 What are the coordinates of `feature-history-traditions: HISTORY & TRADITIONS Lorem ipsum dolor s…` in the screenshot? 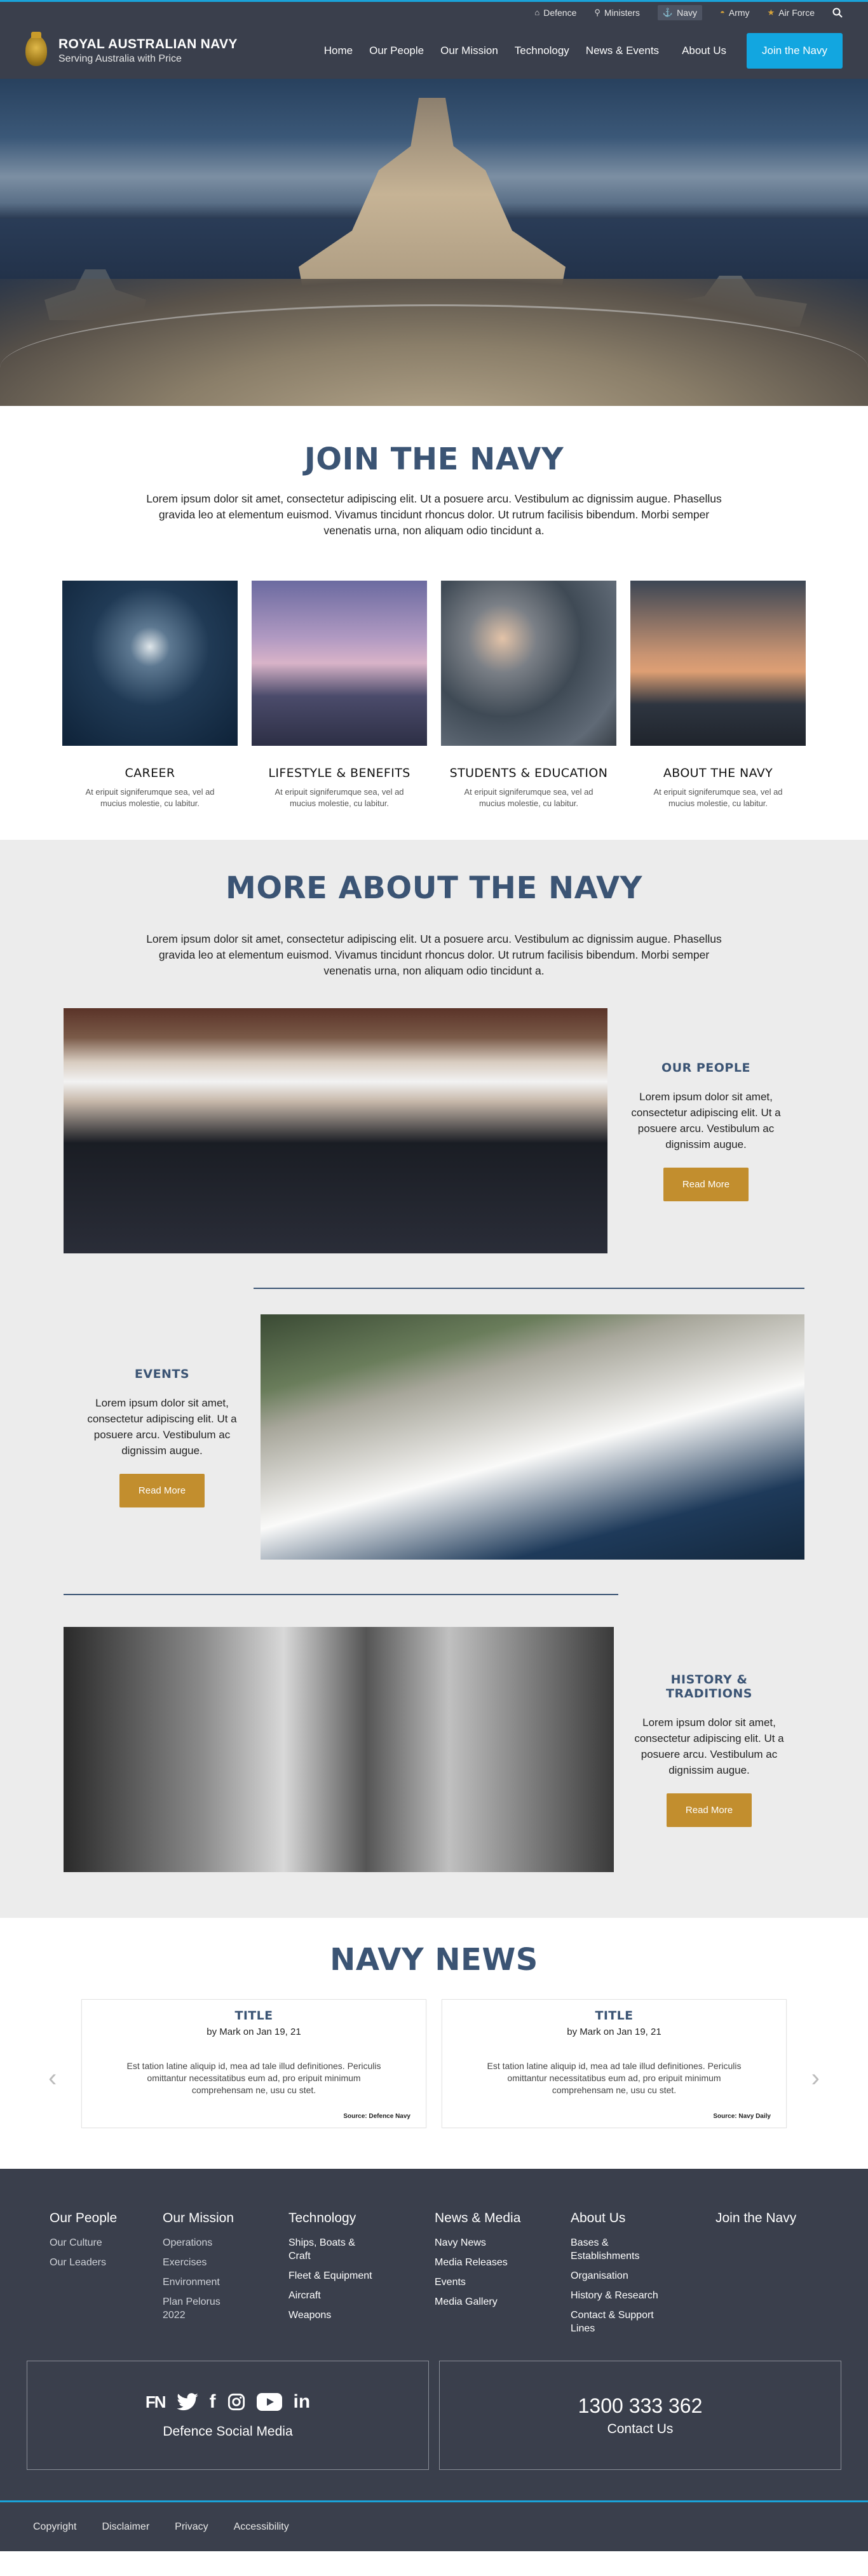 It's located at (434, 1749).